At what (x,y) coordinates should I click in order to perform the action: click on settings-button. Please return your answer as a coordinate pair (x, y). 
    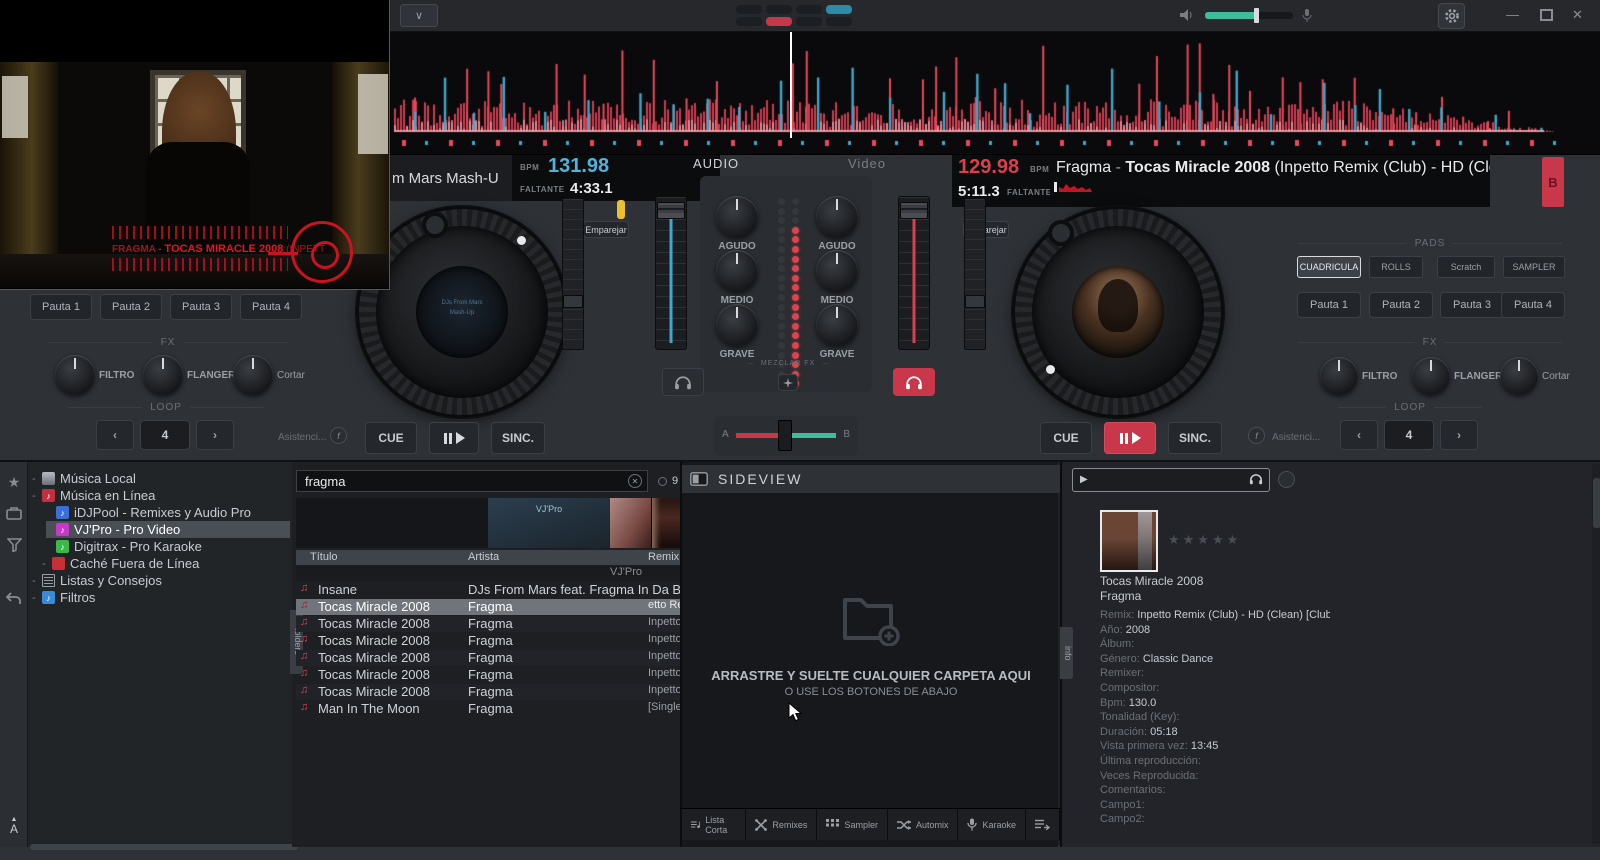
    Looking at the image, I should click on (1451, 16).